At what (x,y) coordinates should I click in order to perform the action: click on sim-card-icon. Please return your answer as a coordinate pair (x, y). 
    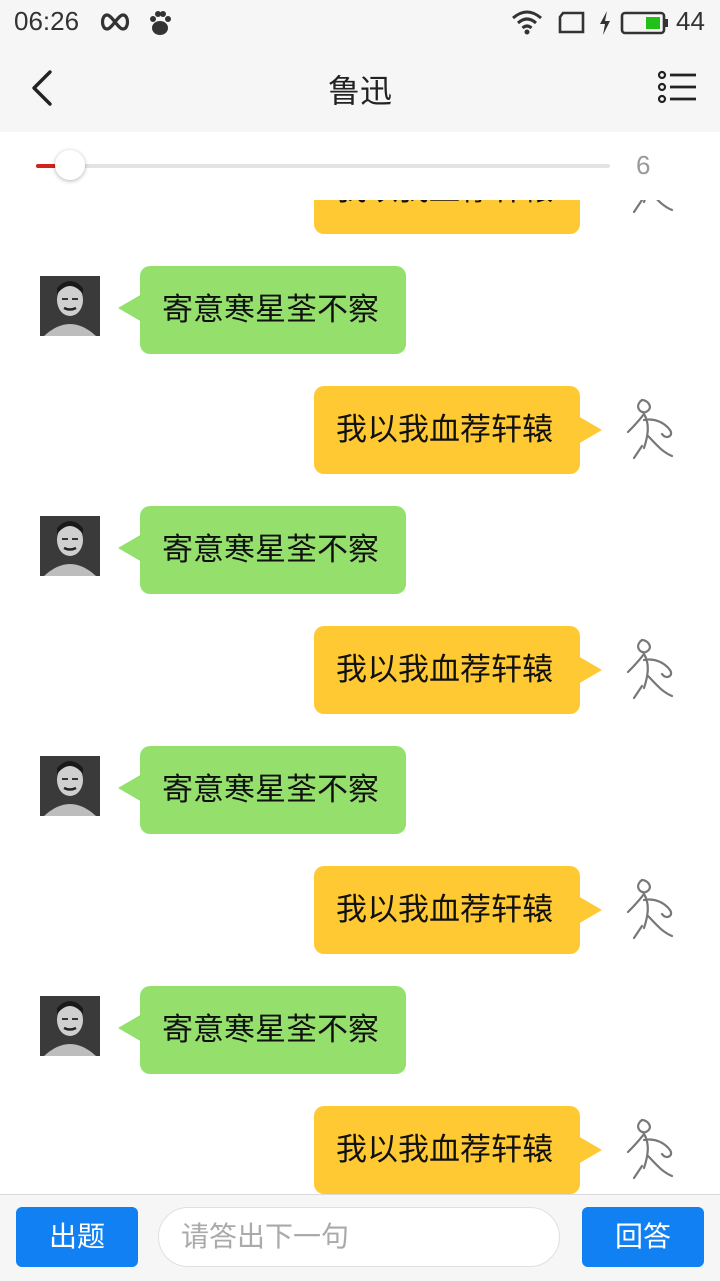
    Looking at the image, I should click on (571, 22).